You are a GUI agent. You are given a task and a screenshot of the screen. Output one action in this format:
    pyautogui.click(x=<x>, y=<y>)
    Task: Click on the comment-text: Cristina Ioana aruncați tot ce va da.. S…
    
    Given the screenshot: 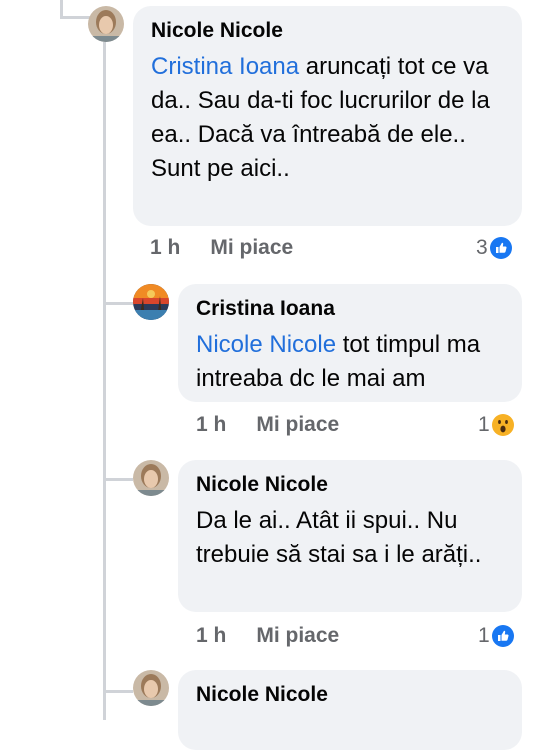 What is the action you would take?
    pyautogui.click(x=327, y=118)
    